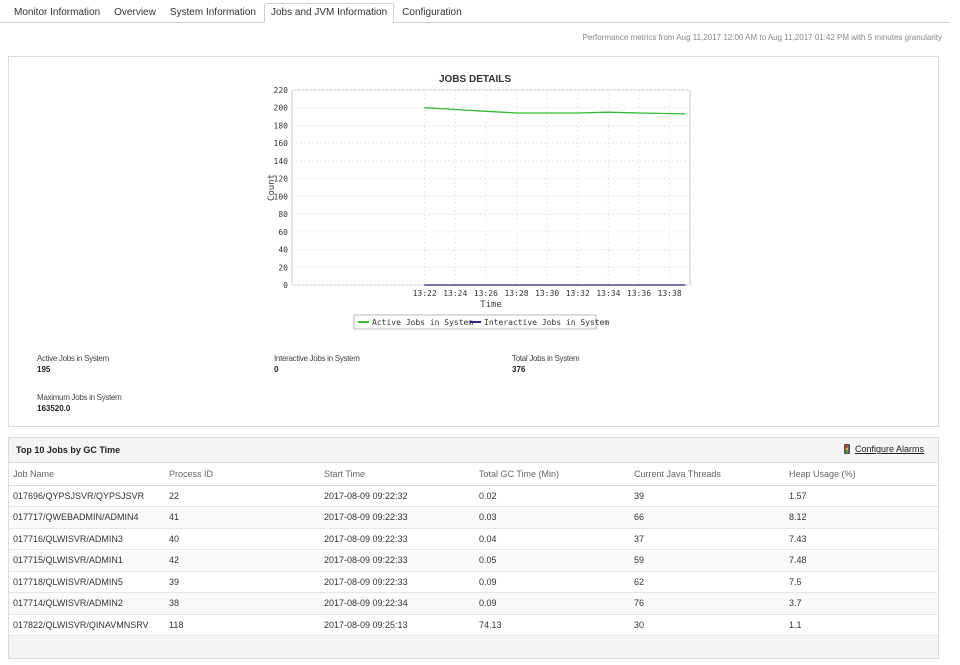 The image size is (960, 665). What do you see at coordinates (552, 496) in the screenshot?
I see `table-cell: 0.02` at bounding box center [552, 496].